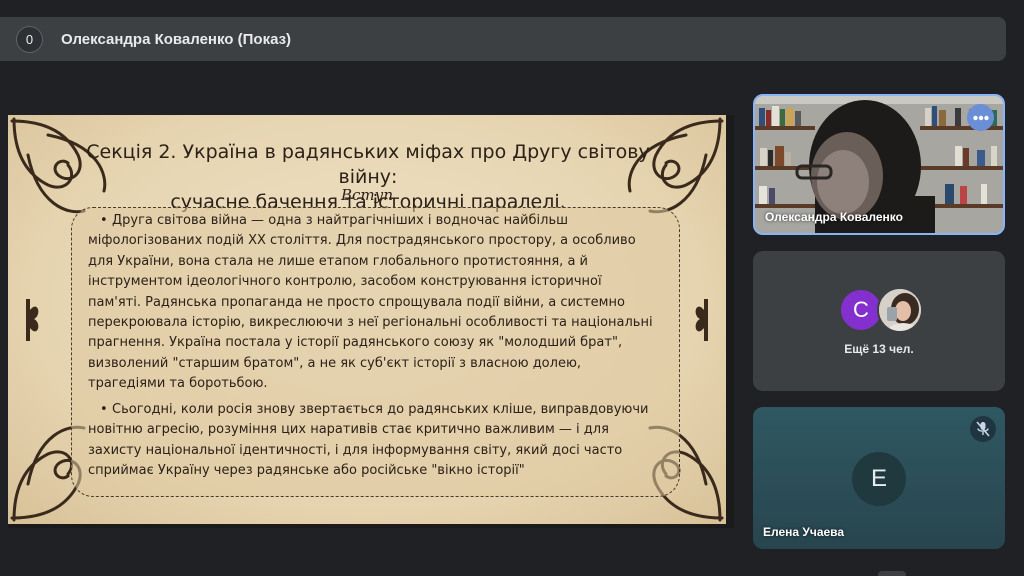 The width and height of the screenshot is (1024, 576). Describe the element at coordinates (366, 195) in the screenshot. I see `slide-subtitle: Вступ` at that location.